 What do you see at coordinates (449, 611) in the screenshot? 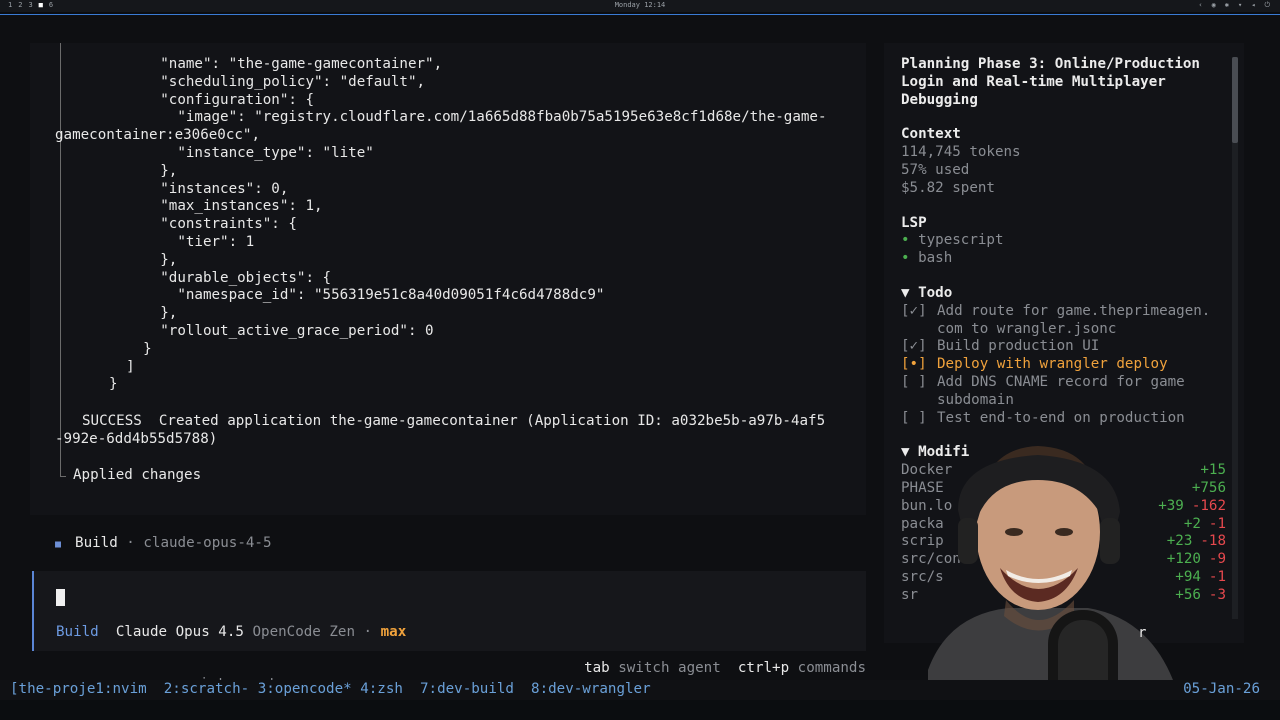
I see `prompt-input: Build Claude Opus 4.5 OpenCode Zen · max` at bounding box center [449, 611].